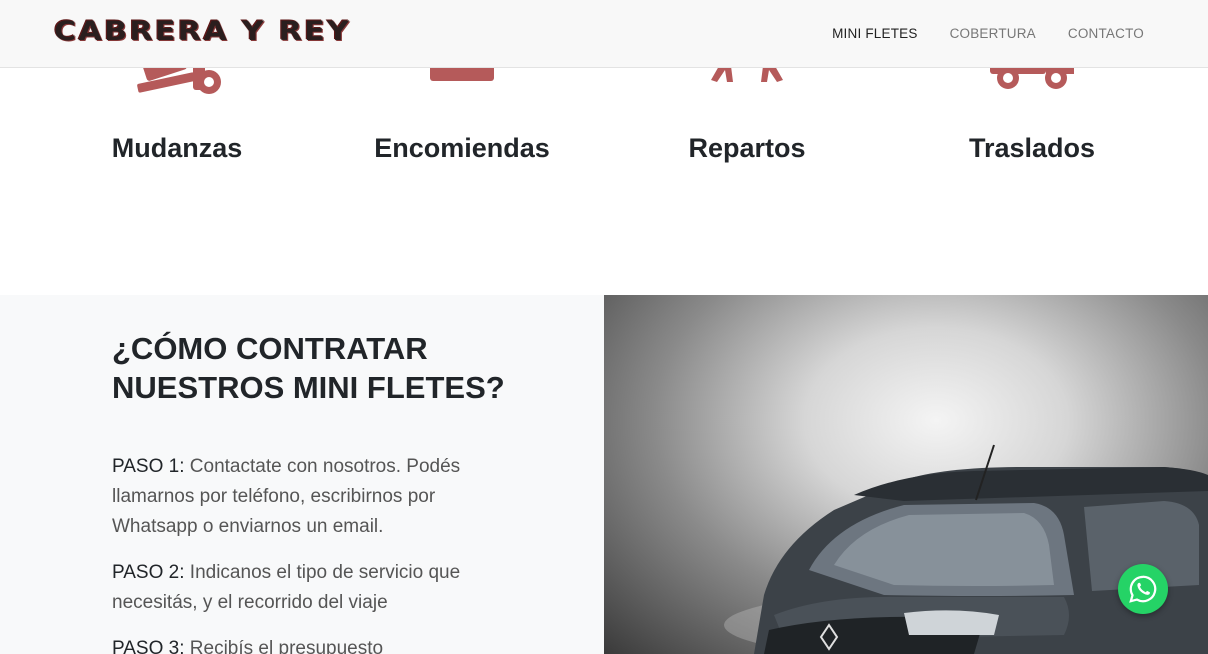  I want to click on service-label: Repartos, so click(747, 148).